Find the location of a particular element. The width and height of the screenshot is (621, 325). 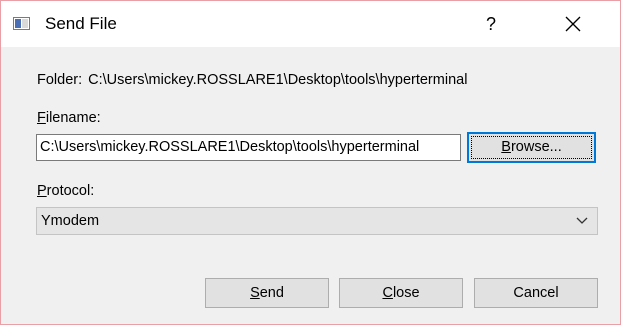

send-label-mnemonic: S is located at coordinates (255, 293).